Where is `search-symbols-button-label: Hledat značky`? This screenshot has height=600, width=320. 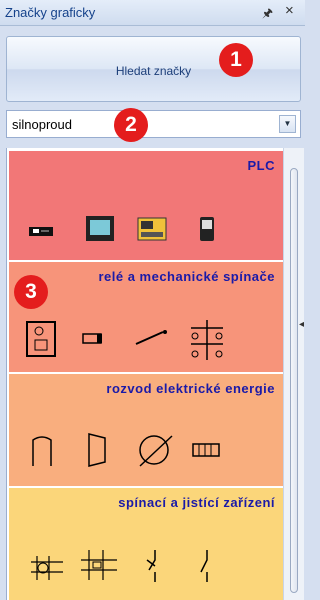 search-symbols-button-label: Hledat značky is located at coordinates (153, 71).